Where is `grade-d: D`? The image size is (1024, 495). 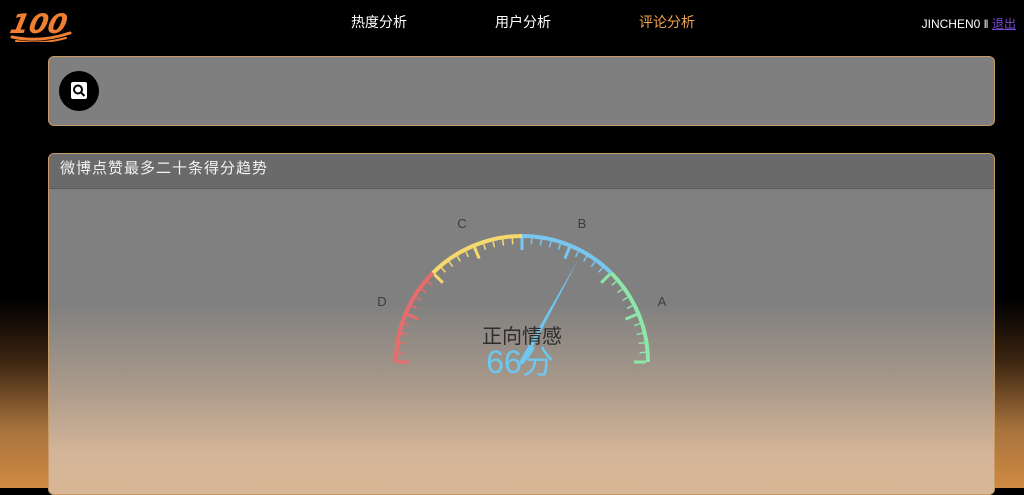
grade-d: D is located at coordinates (381, 301).